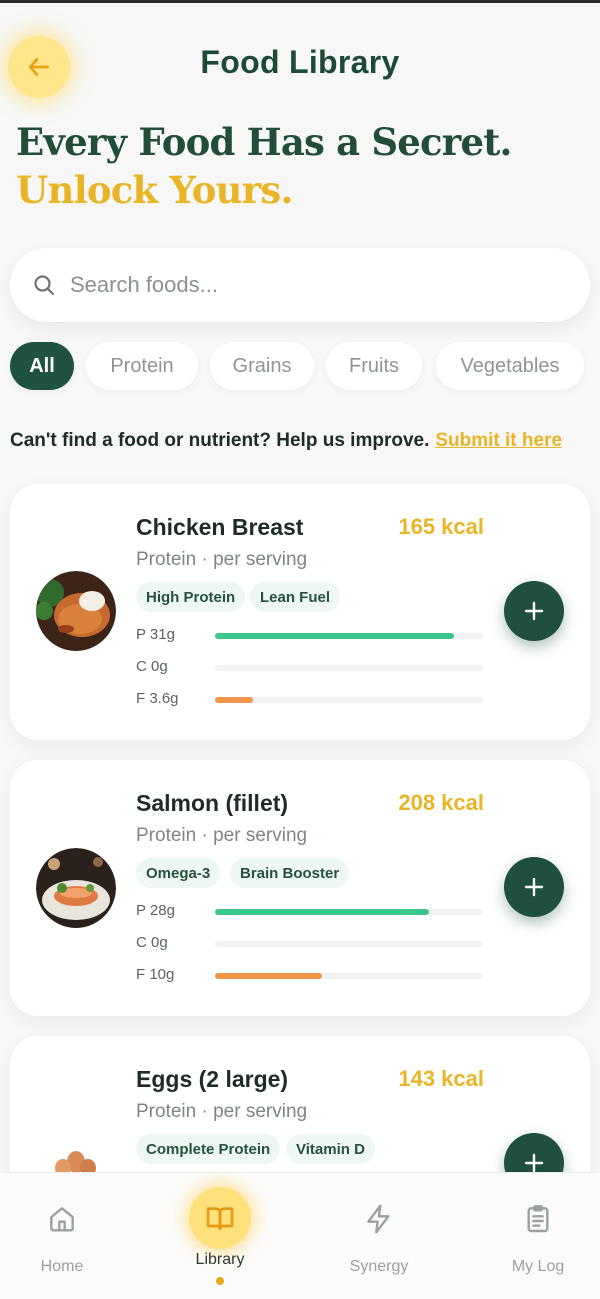 This screenshot has height=1299, width=600. What do you see at coordinates (262, 366) in the screenshot?
I see `chip-grains: Grains` at bounding box center [262, 366].